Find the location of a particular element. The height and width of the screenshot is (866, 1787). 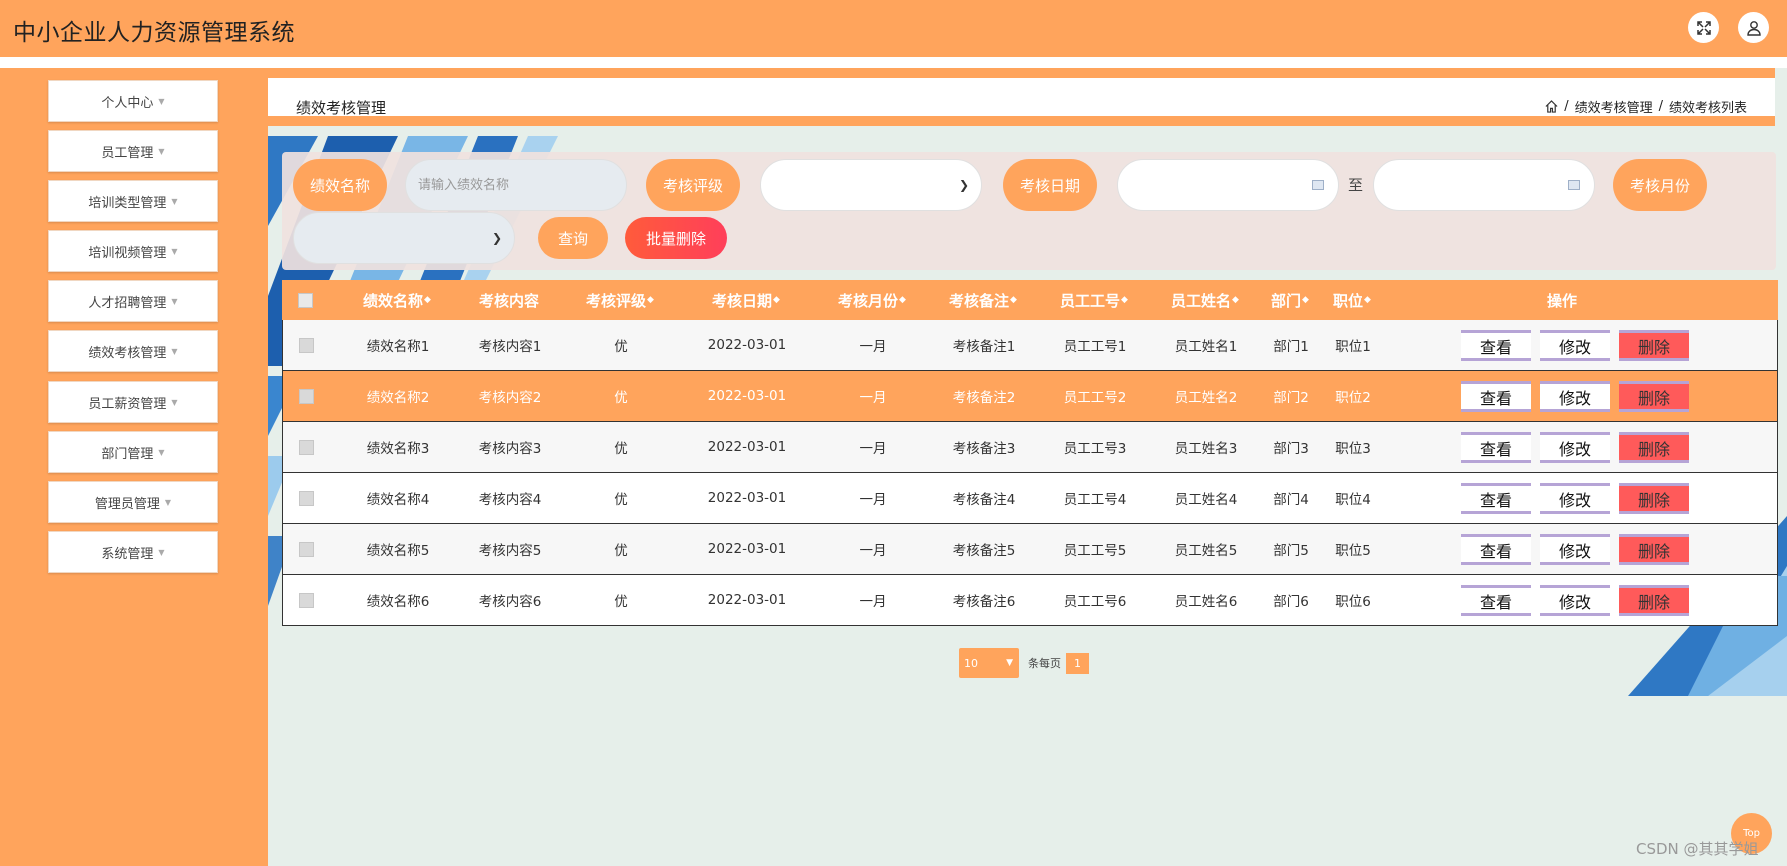

column-header-remark: 考核备注 ◆ is located at coordinates (983, 300).